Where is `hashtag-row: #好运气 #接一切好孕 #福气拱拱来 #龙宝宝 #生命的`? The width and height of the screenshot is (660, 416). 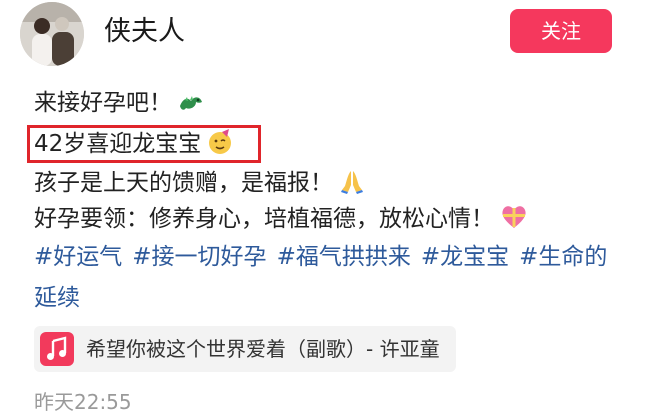
hashtag-row: #好运气 #接一切好孕 #福气拱拱来 #龙宝宝 #生命的 is located at coordinates (320, 257).